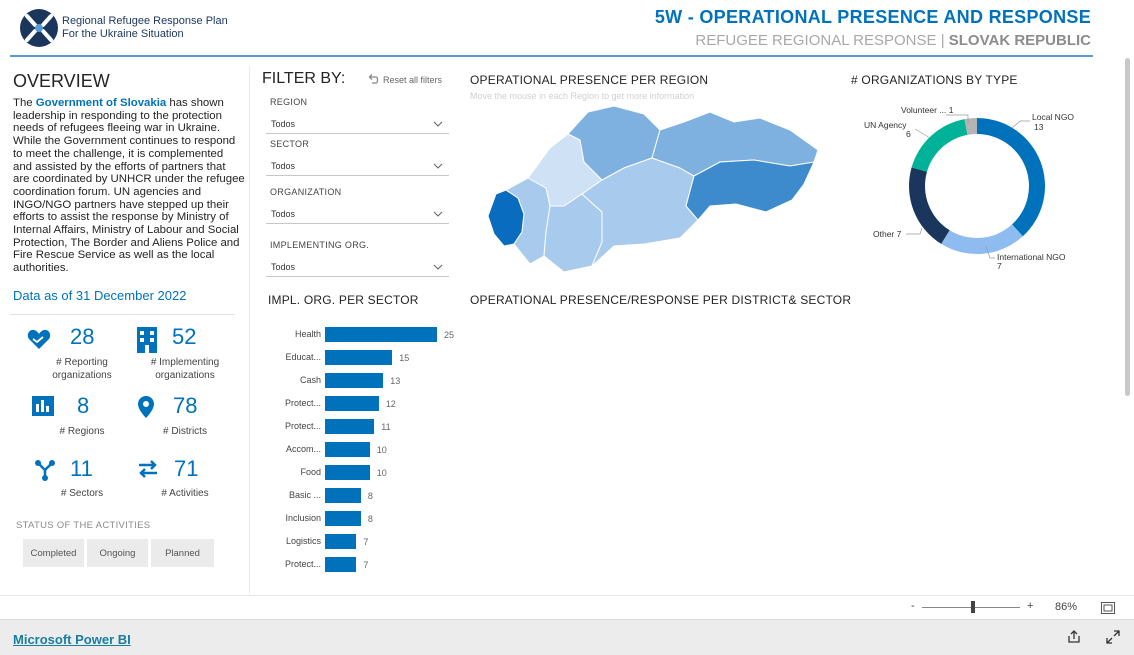  I want to click on bar-label: Food, so click(310, 472).